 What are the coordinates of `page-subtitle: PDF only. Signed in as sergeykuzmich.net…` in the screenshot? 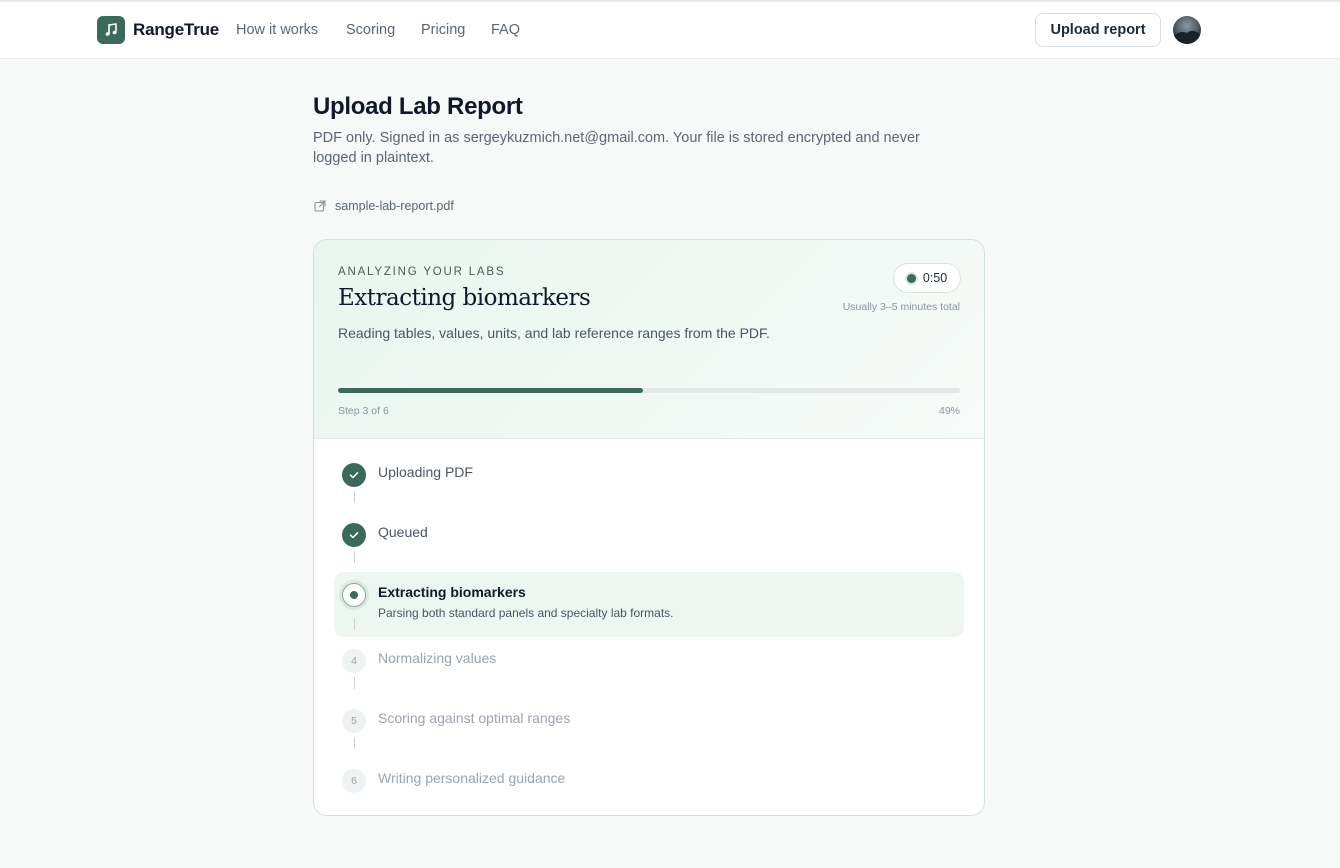 It's located at (616, 148).